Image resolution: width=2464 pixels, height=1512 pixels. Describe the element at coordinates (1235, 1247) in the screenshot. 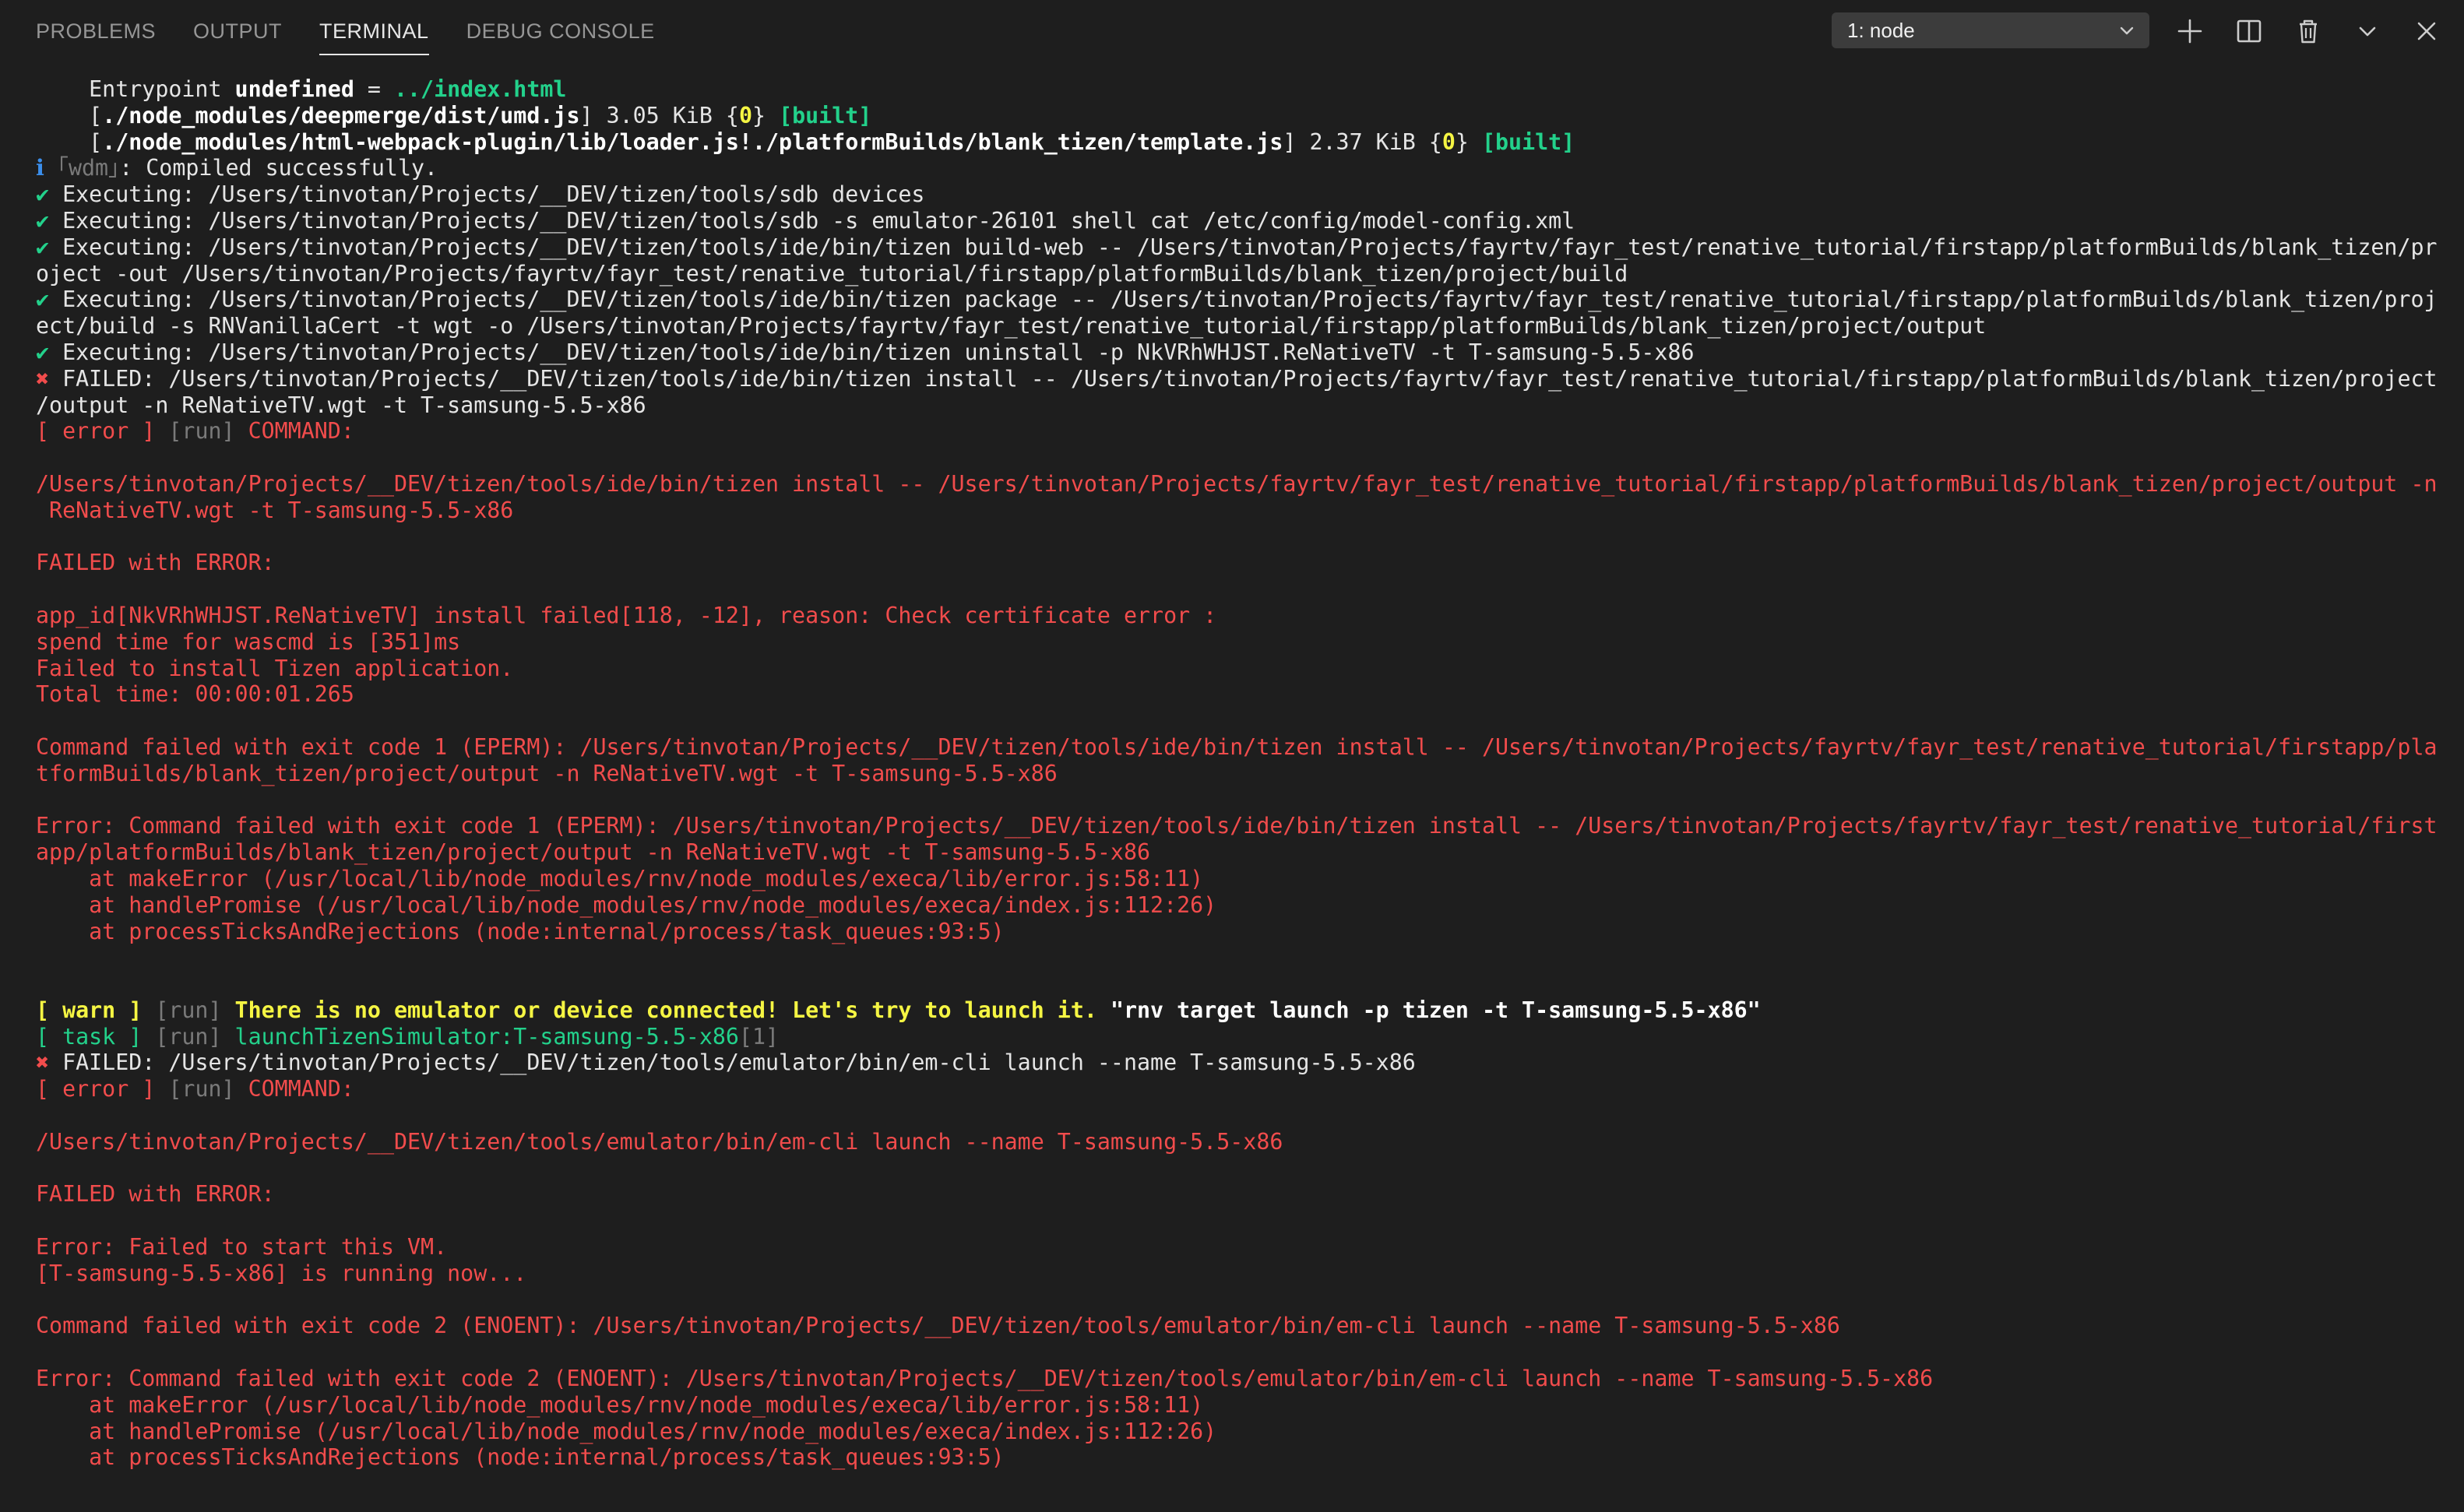

I see `terminal-line: Error: Failed to start this VM.` at that location.